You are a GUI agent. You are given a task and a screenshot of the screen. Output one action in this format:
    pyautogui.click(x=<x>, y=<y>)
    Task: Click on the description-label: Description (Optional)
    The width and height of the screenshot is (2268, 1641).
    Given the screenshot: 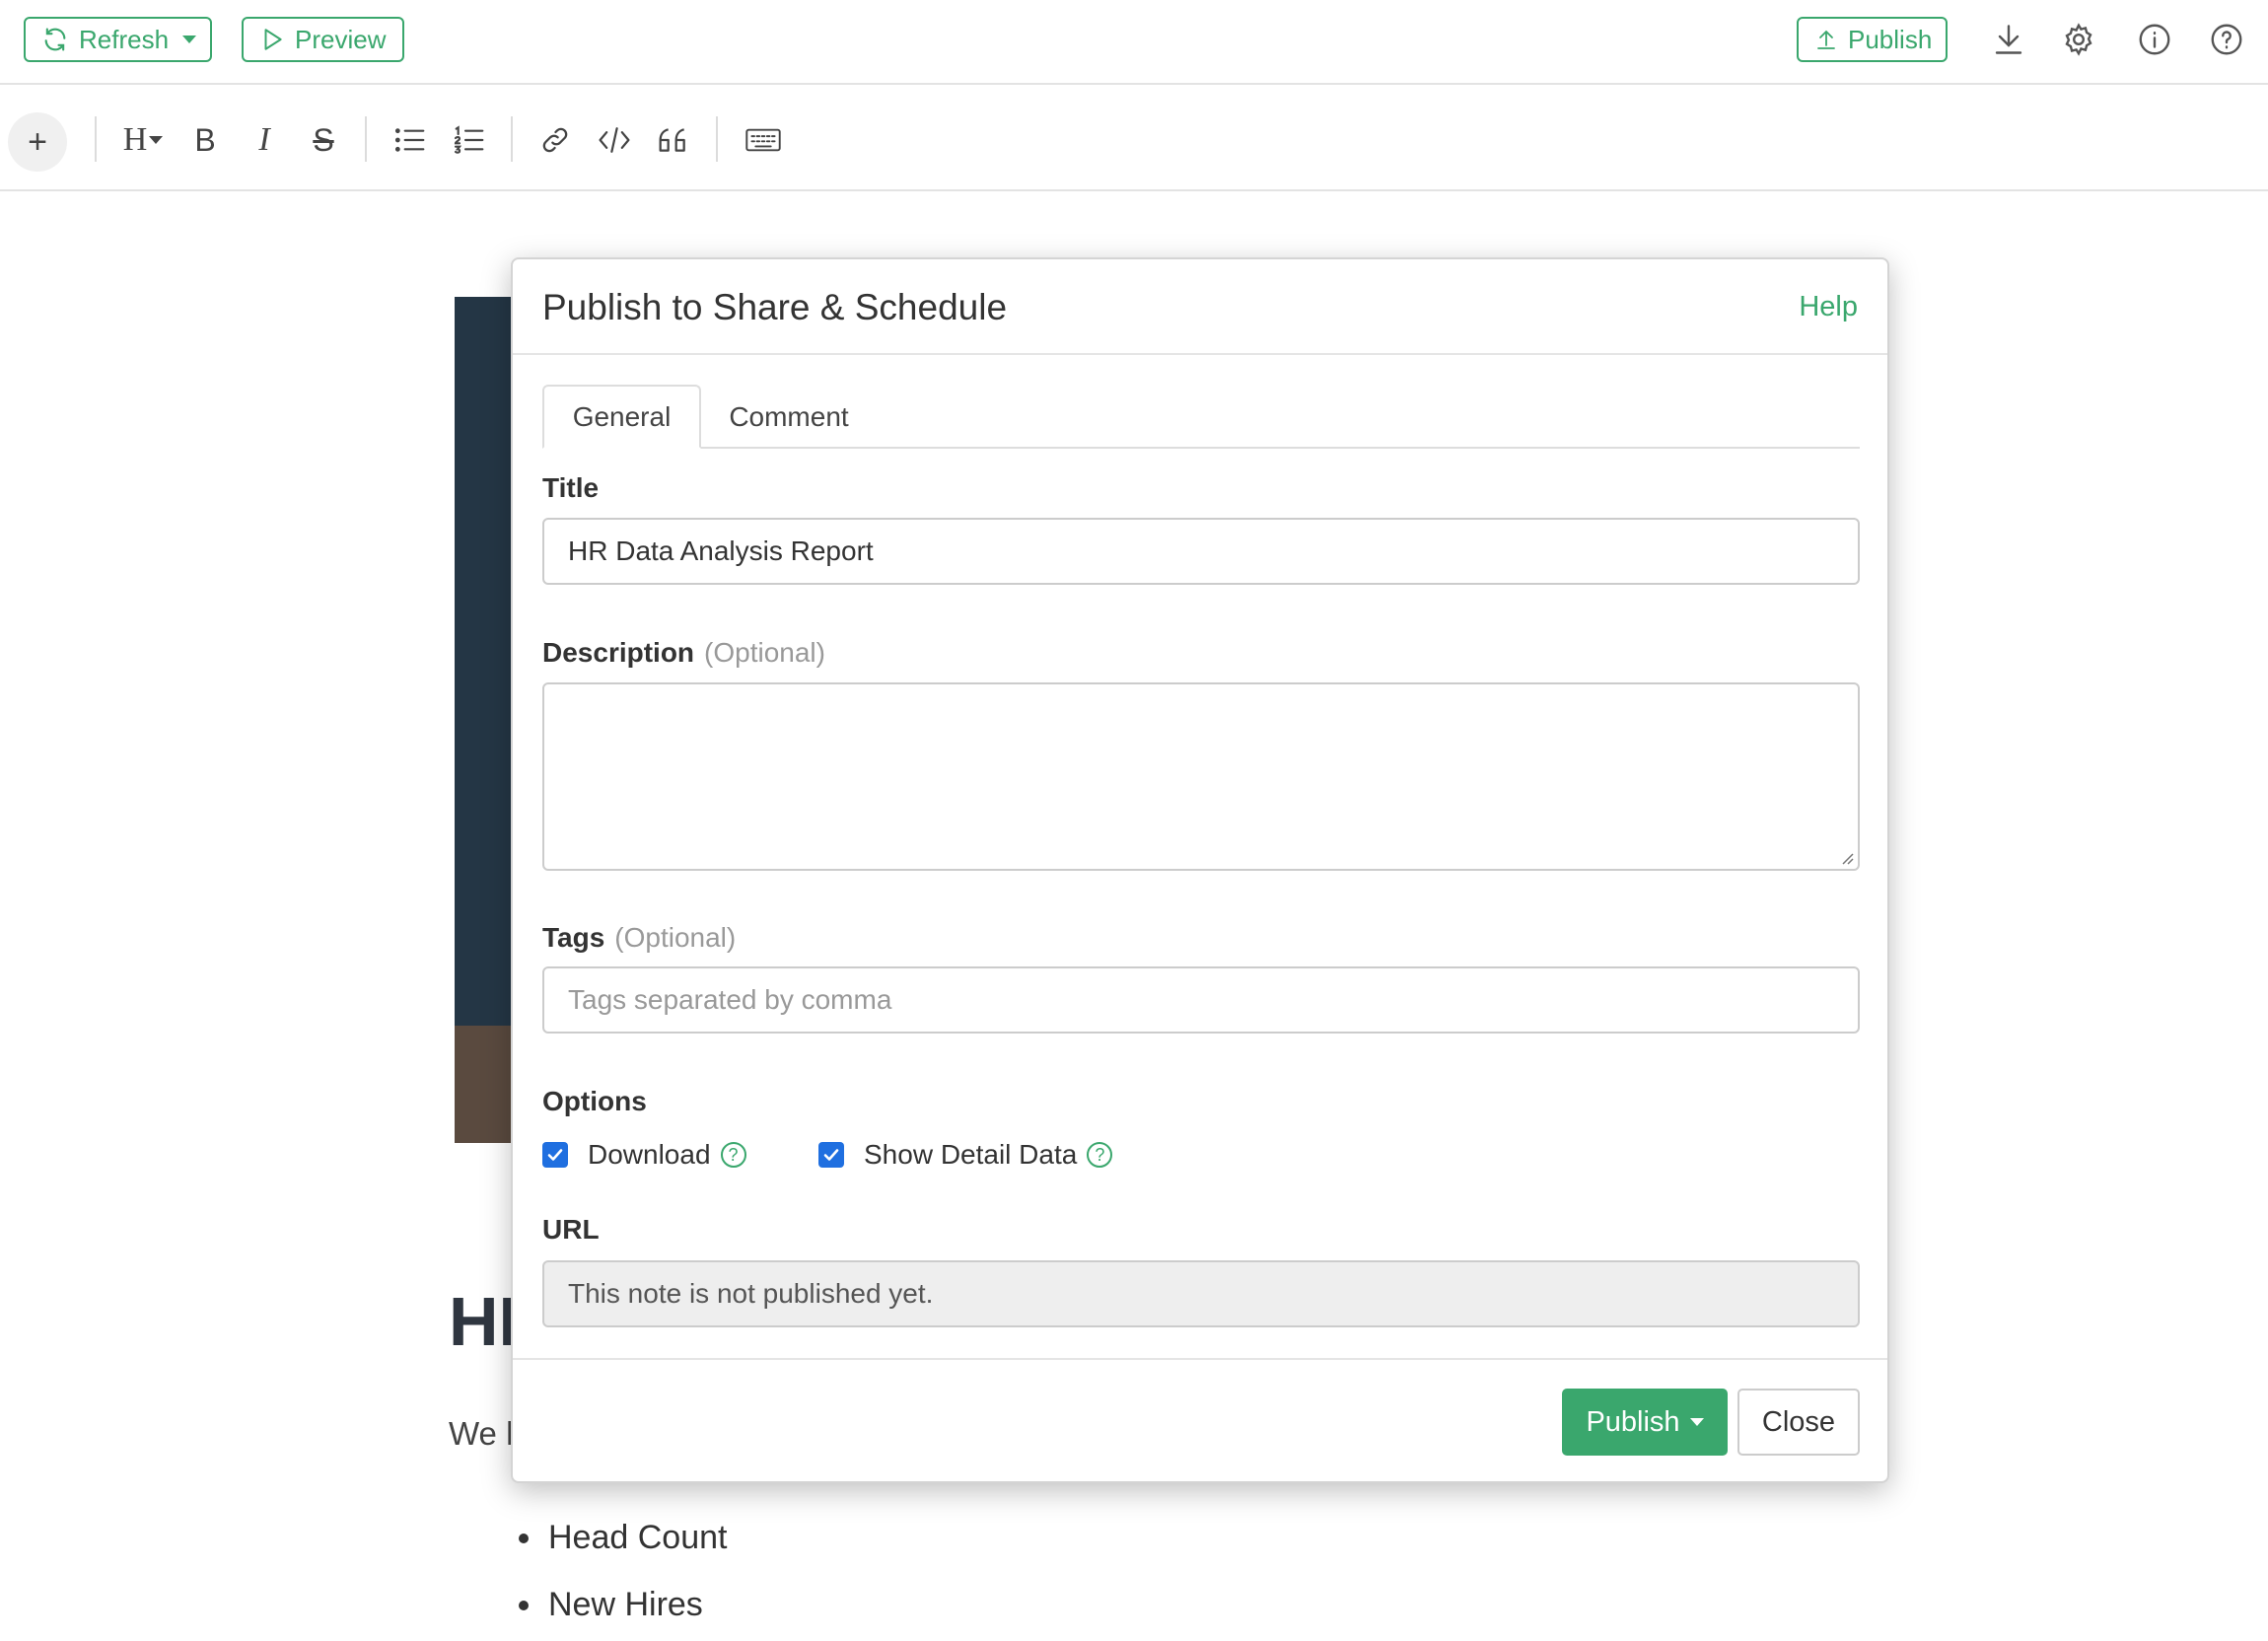 What is the action you would take?
    pyautogui.click(x=683, y=653)
    